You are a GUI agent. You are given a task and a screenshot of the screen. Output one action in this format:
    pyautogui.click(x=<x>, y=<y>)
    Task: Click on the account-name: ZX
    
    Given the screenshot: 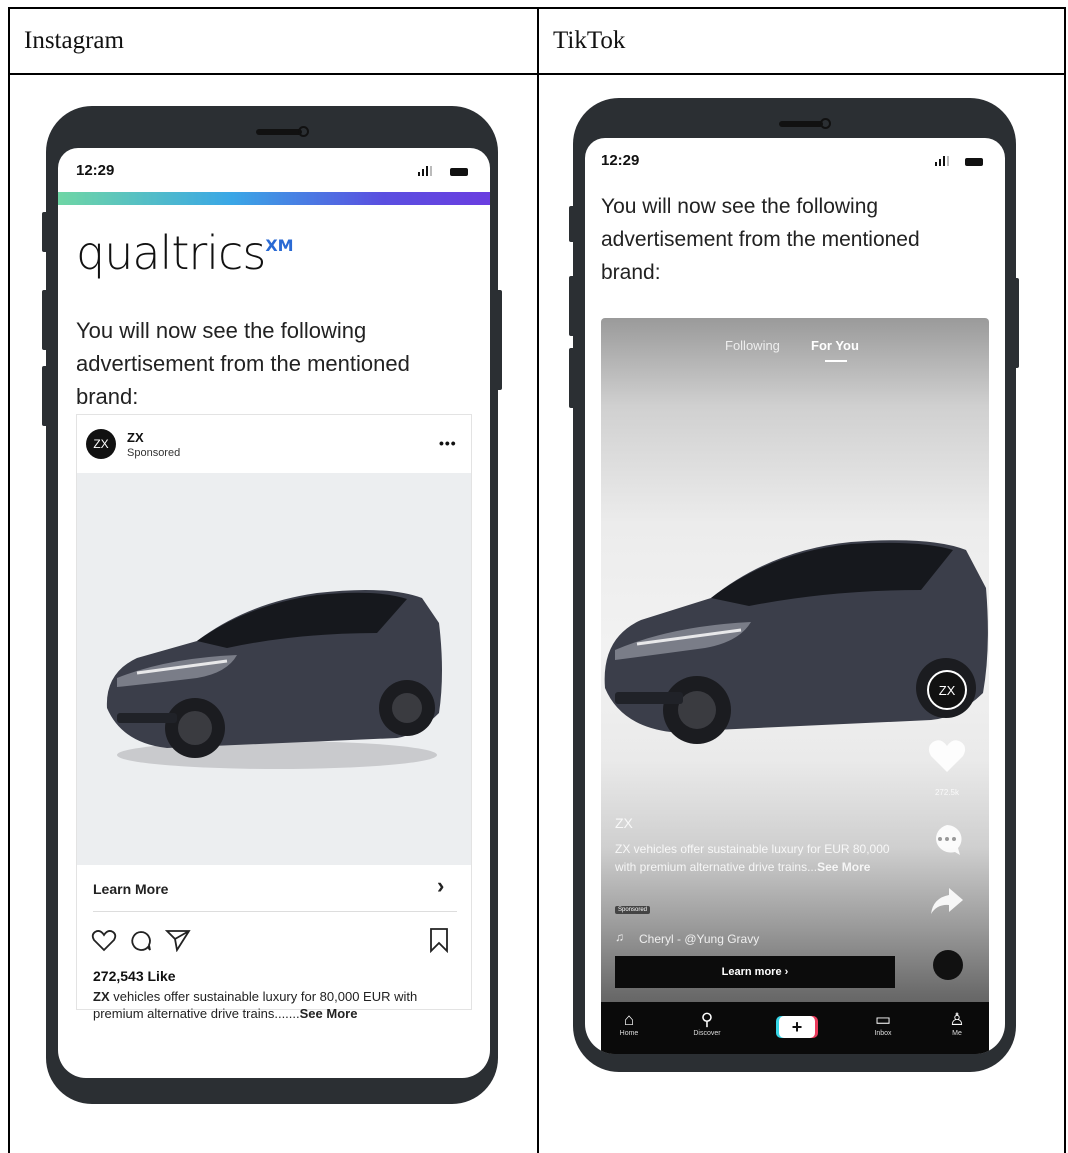 What is the action you would take?
    pyautogui.click(x=624, y=823)
    